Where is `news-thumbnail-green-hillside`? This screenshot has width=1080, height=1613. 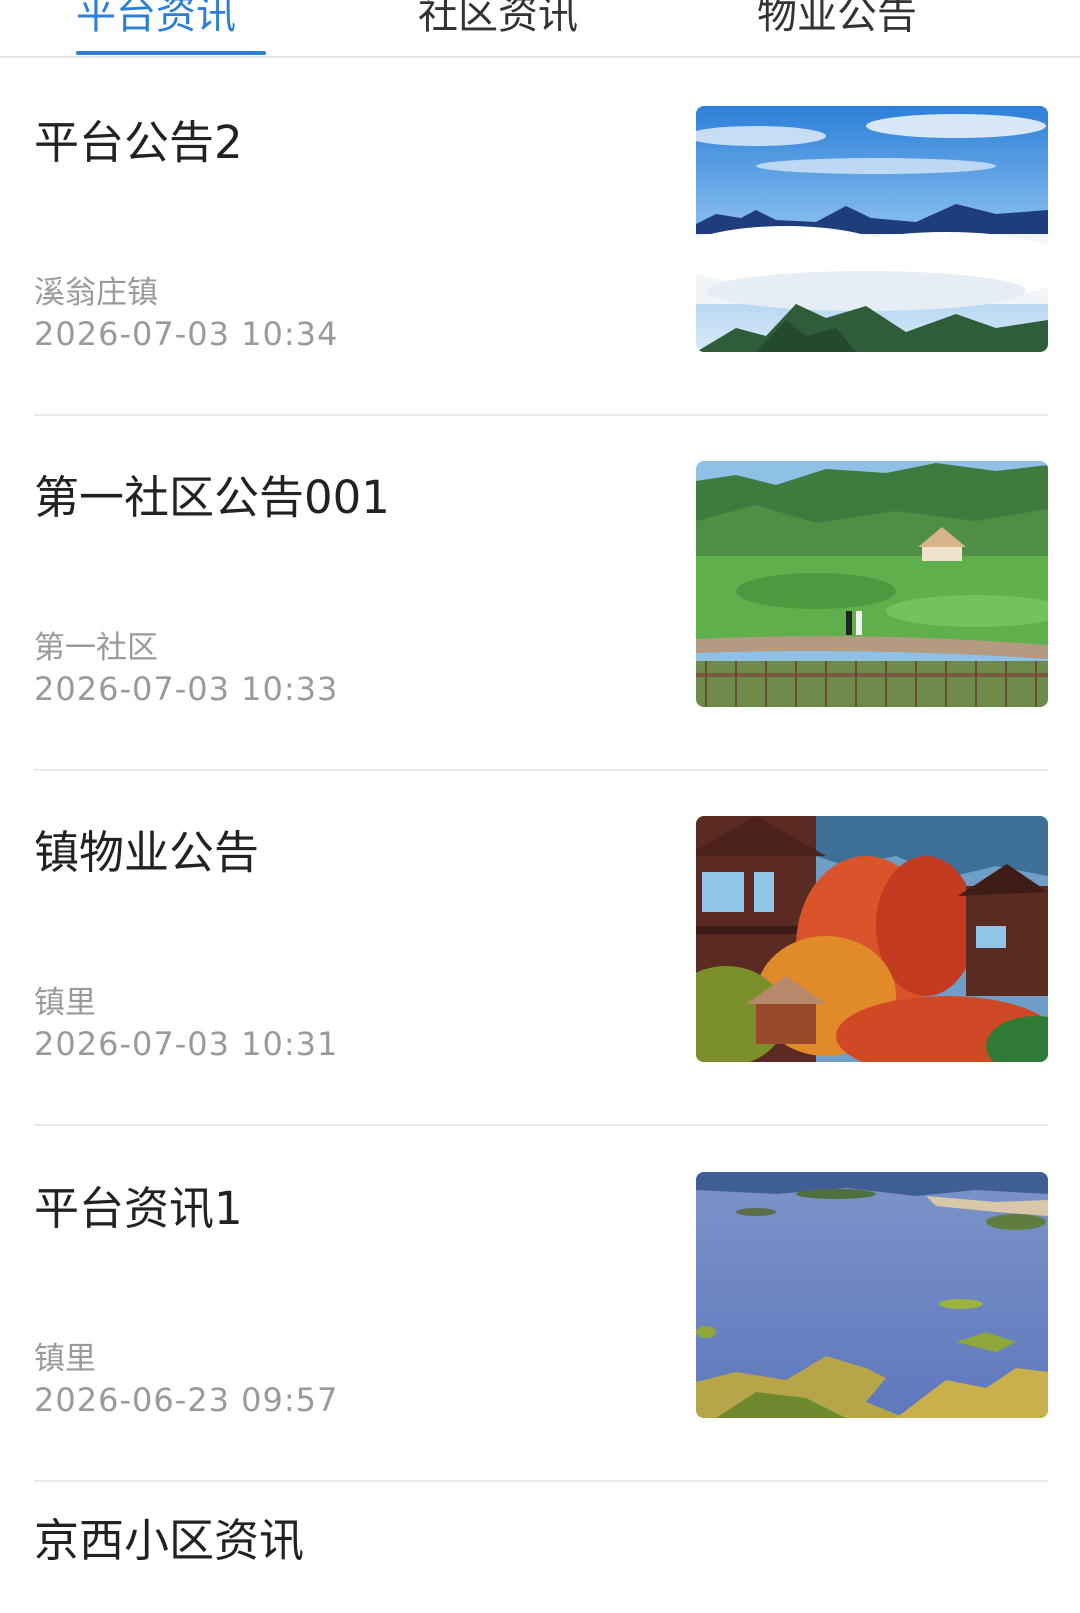 news-thumbnail-green-hillside is located at coordinates (872, 584).